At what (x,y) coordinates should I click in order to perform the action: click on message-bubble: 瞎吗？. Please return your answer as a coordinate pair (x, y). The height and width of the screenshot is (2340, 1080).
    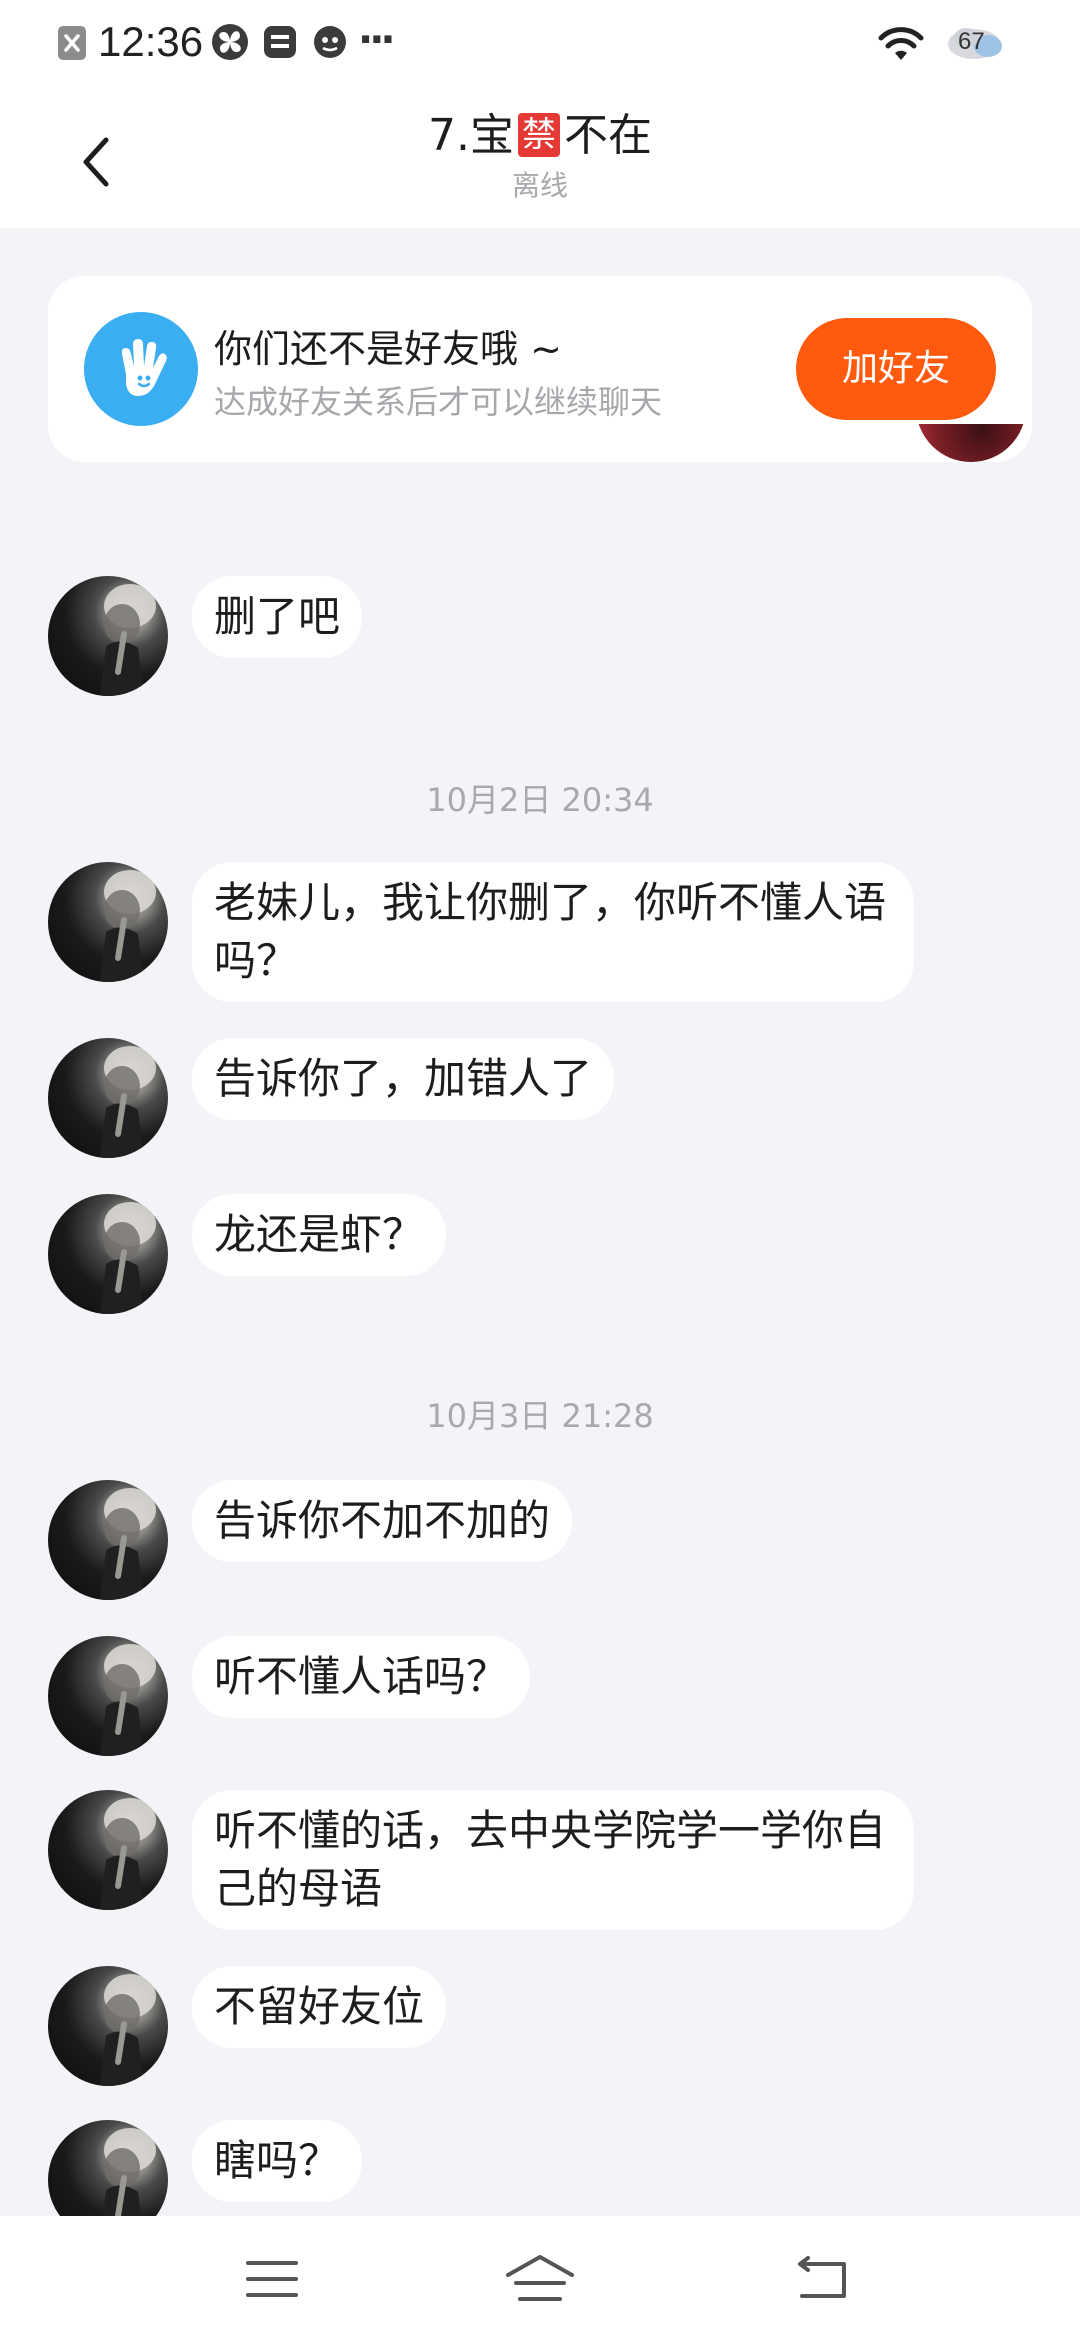
    Looking at the image, I should click on (277, 2161).